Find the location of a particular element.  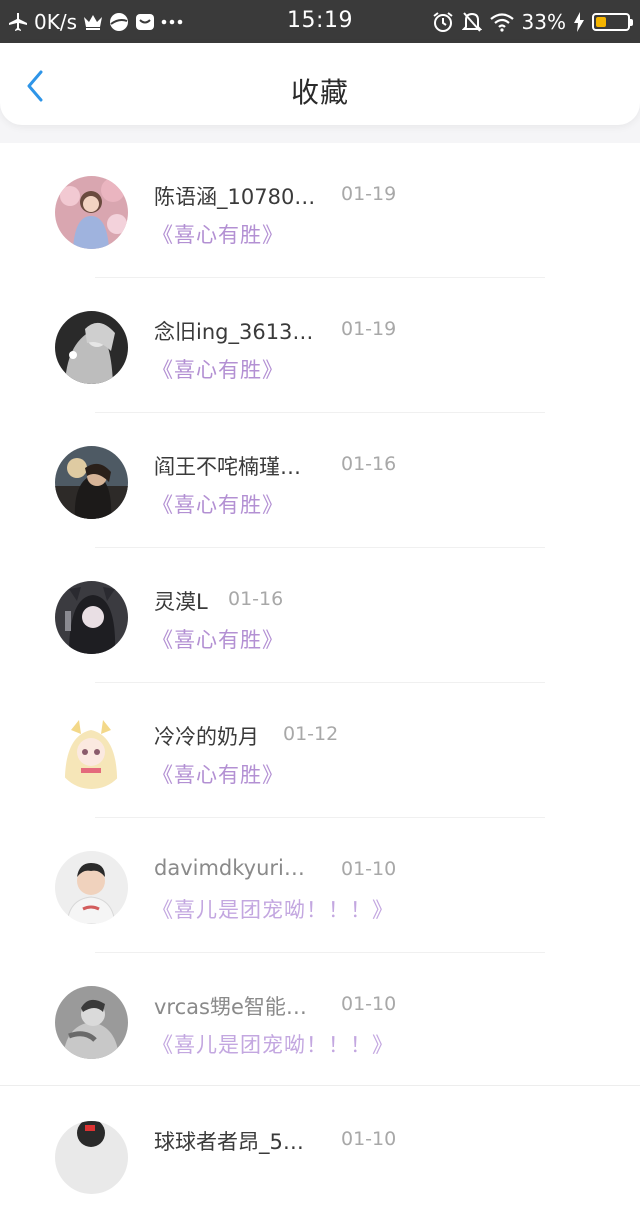

list-item: 球球者者昂_5… 01-10 is located at coordinates (320, 1155).